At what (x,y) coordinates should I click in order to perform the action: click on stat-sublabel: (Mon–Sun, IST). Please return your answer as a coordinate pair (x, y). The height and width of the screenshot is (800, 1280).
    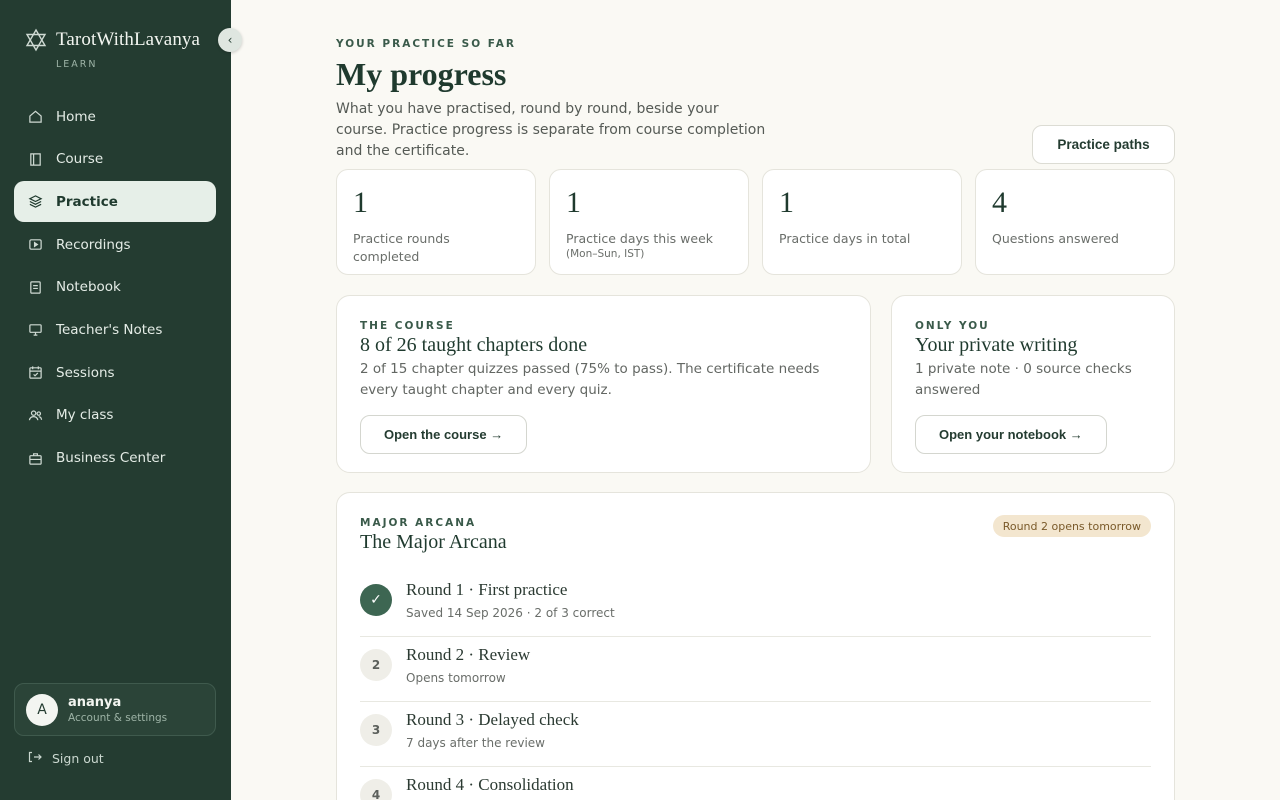
    Looking at the image, I should click on (605, 254).